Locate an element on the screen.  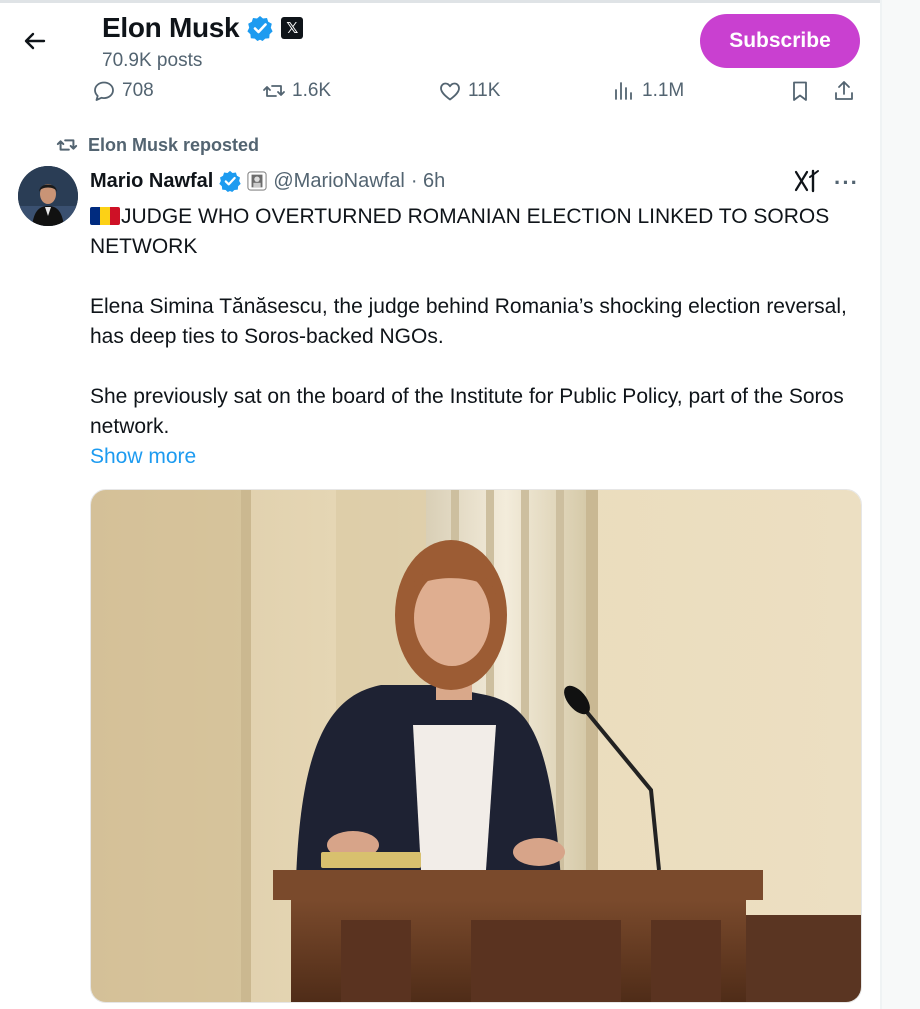
bookmark-button is located at coordinates (800, 91).